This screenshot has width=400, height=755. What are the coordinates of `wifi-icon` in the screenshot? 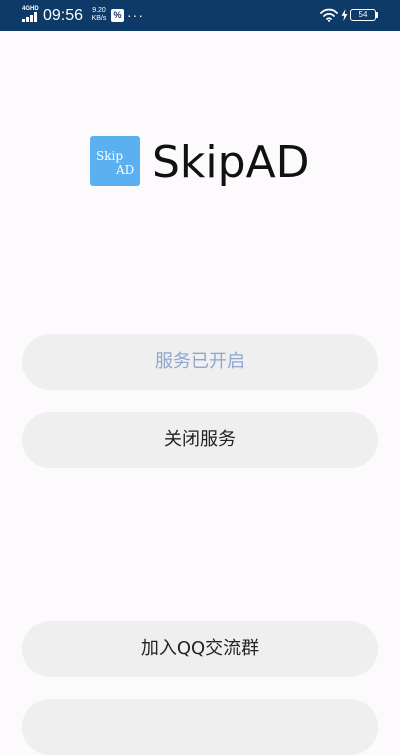 It's located at (329, 15).